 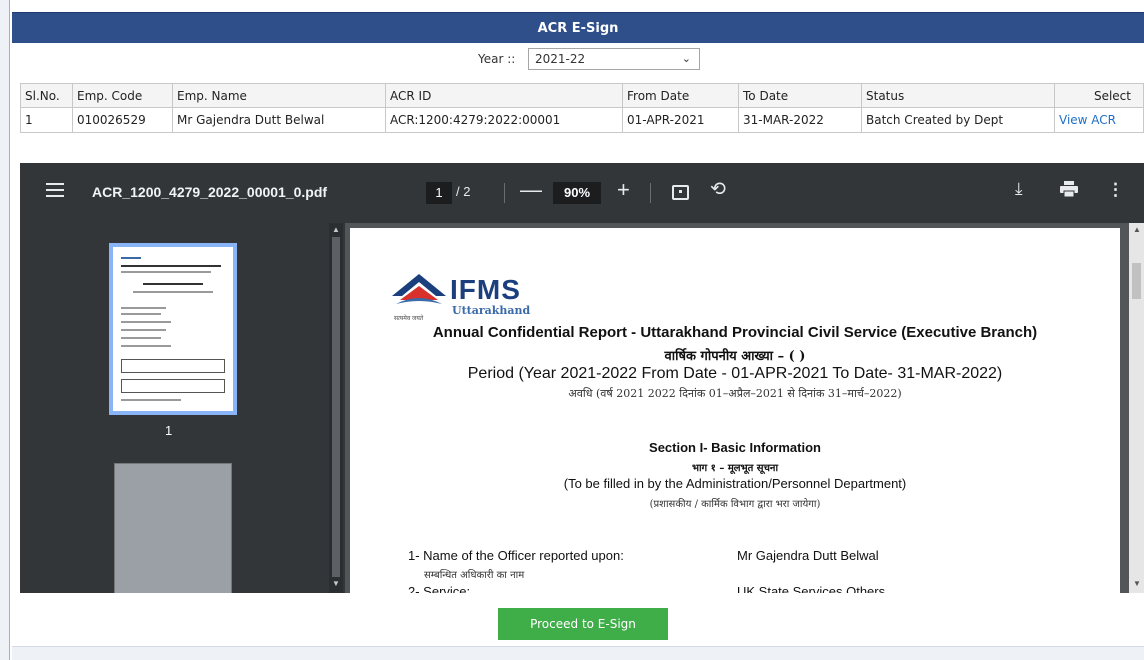 I want to click on chevron-down-icon: ⌄, so click(x=686, y=58).